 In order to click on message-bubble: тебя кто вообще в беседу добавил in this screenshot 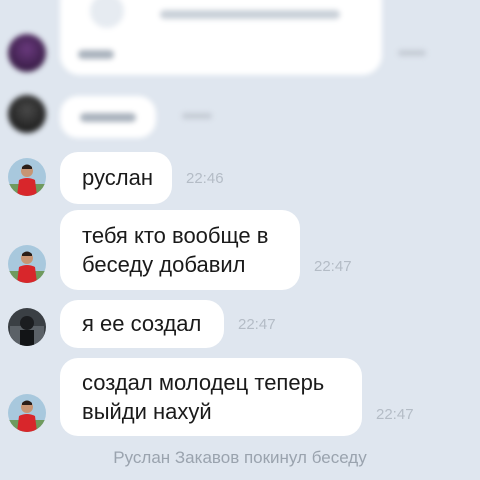, I will do `click(180, 250)`.